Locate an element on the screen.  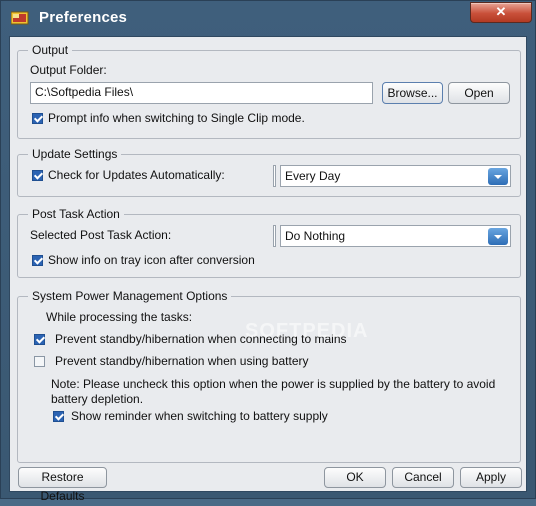
update-frequency-value: Every Day is located at coordinates (313, 176).